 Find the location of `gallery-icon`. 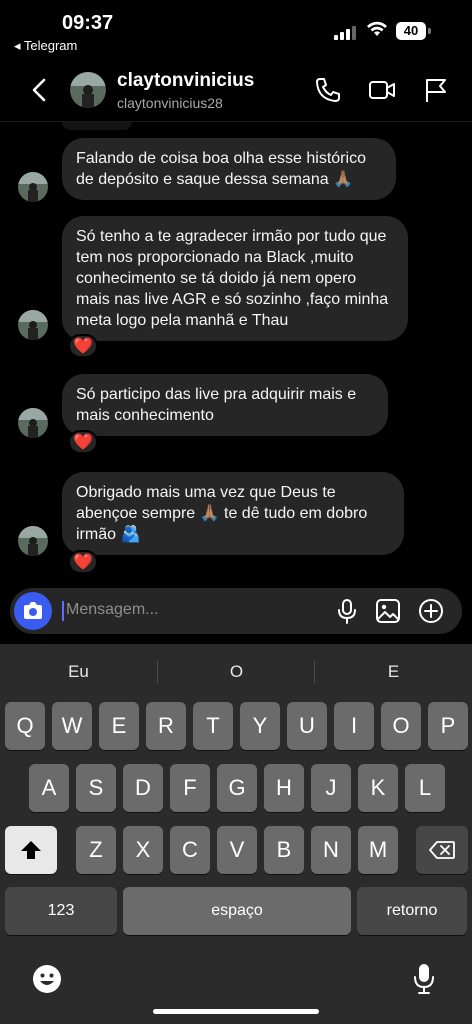

gallery-icon is located at coordinates (388, 611).